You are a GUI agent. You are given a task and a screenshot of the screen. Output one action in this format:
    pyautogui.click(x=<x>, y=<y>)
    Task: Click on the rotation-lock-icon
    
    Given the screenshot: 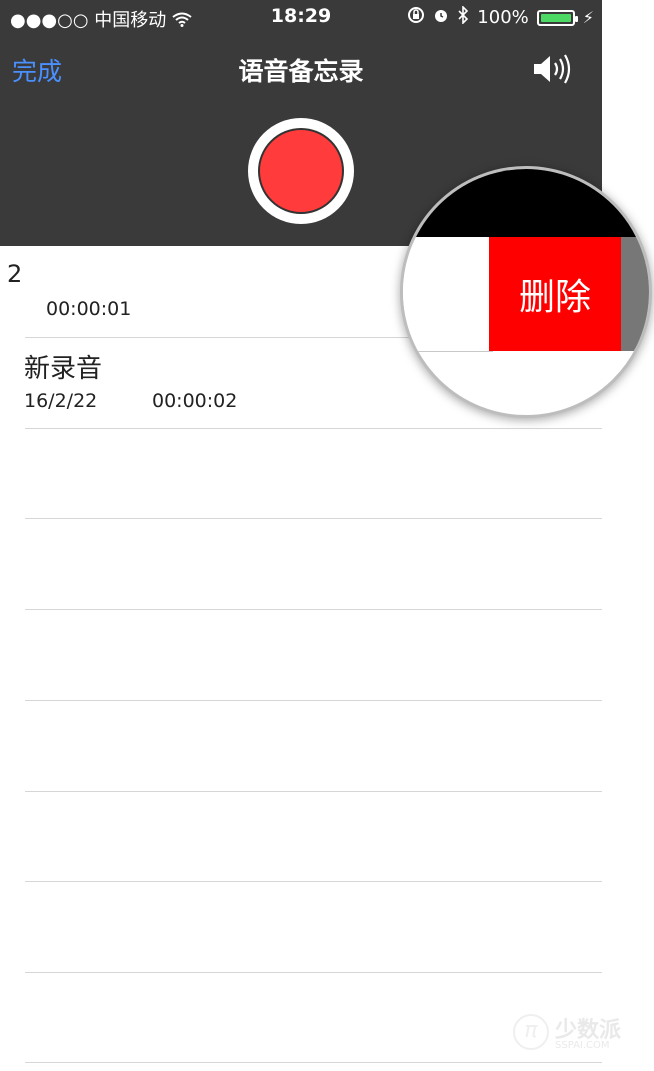 What is the action you would take?
    pyautogui.click(x=416, y=17)
    